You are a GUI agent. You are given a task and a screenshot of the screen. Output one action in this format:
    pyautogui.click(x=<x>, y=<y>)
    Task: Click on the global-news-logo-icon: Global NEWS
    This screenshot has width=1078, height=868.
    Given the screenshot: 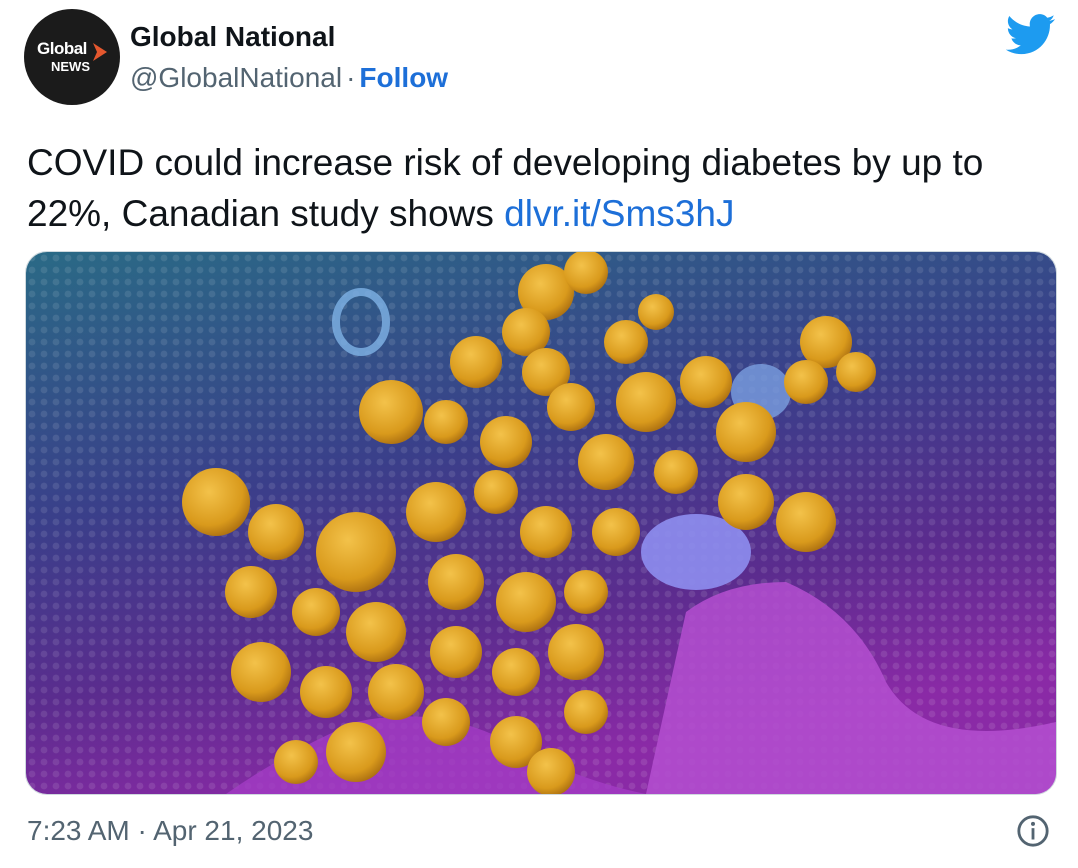 What is the action you would take?
    pyautogui.click(x=72, y=57)
    